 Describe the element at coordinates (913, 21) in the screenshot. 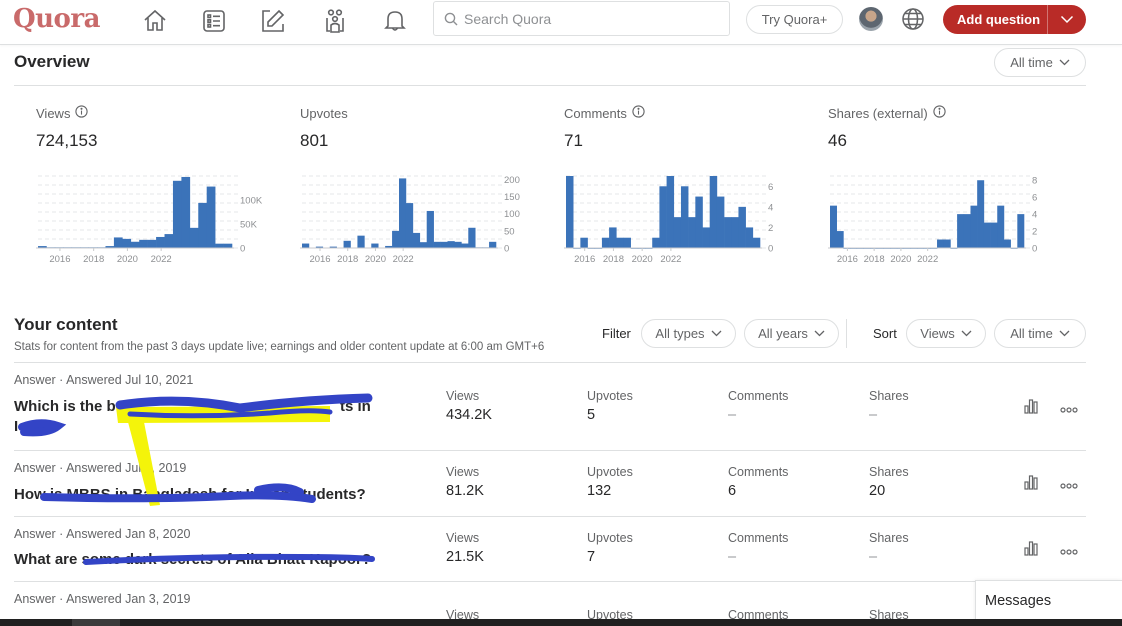

I see `language-globe-icon` at that location.